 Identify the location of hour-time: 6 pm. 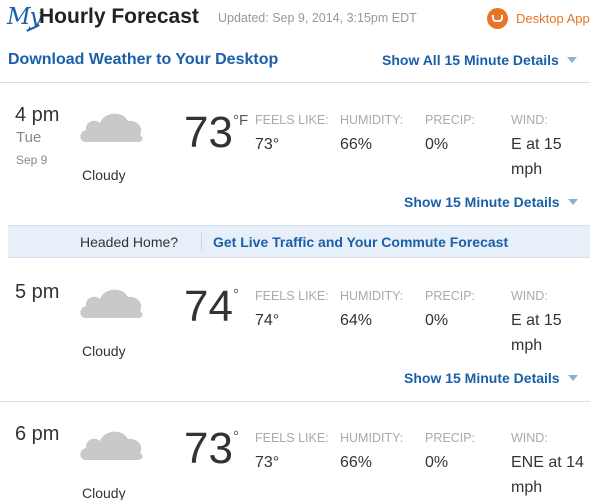
(37, 434).